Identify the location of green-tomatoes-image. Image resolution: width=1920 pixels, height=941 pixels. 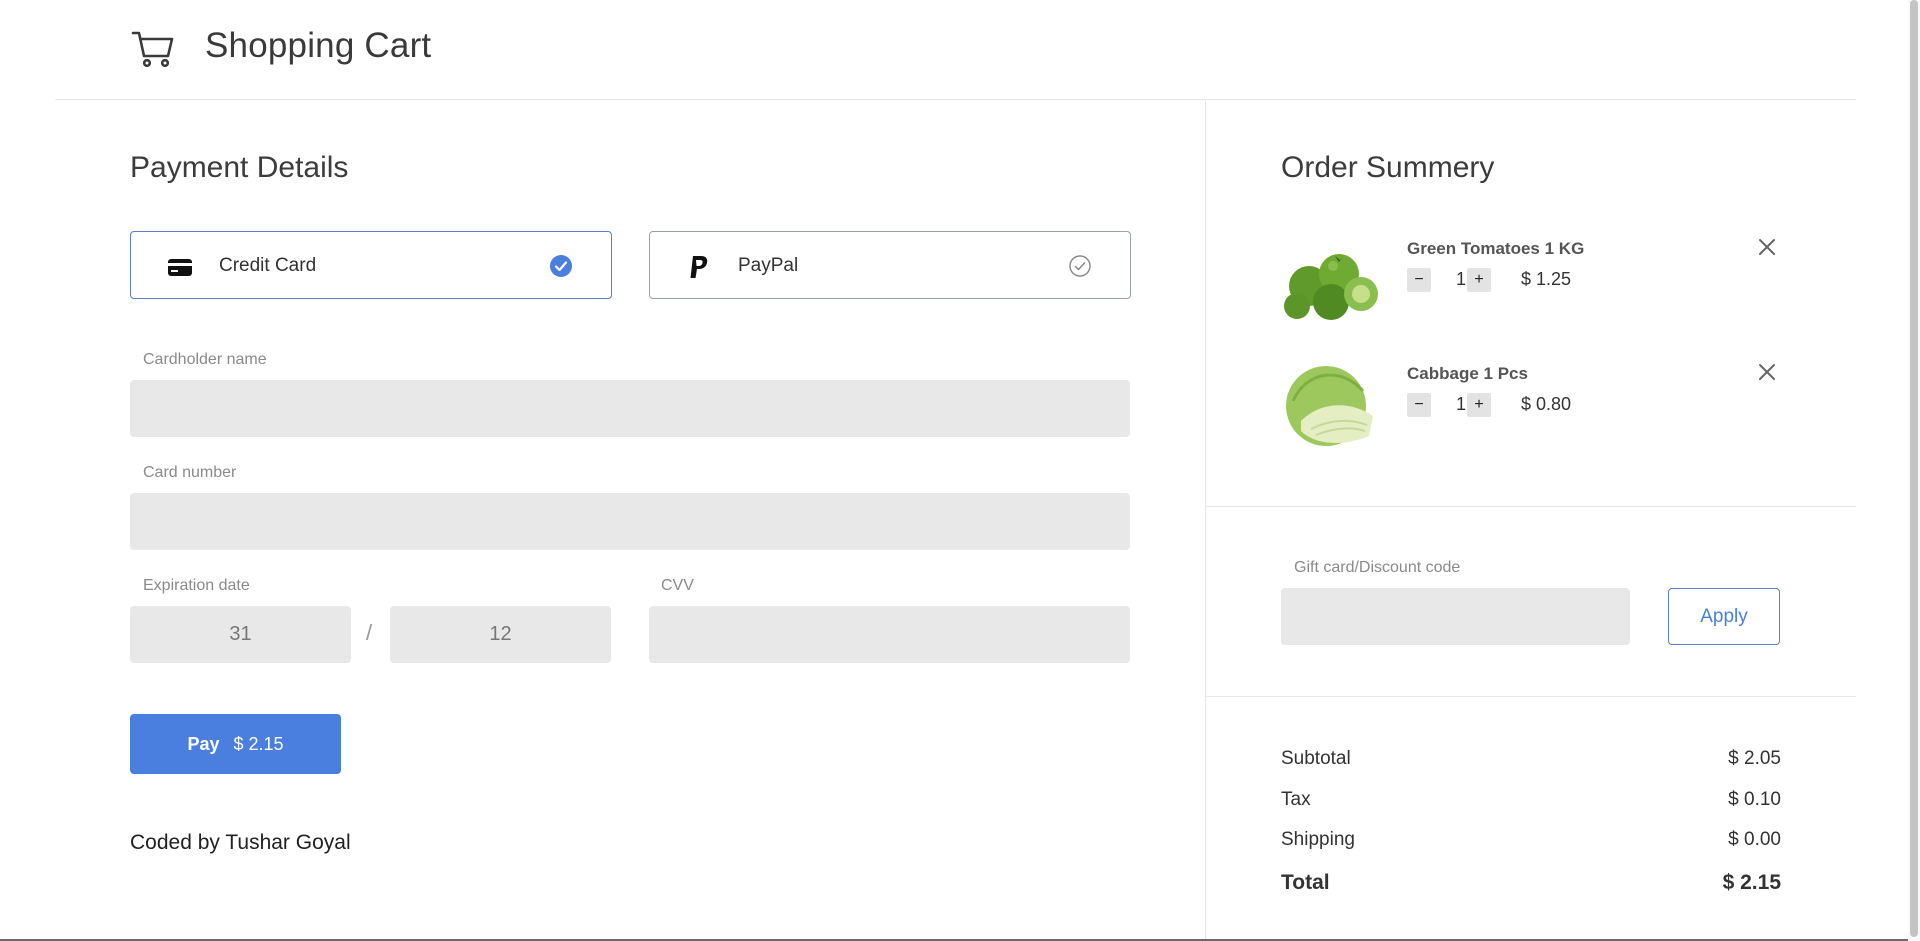
(1331, 287).